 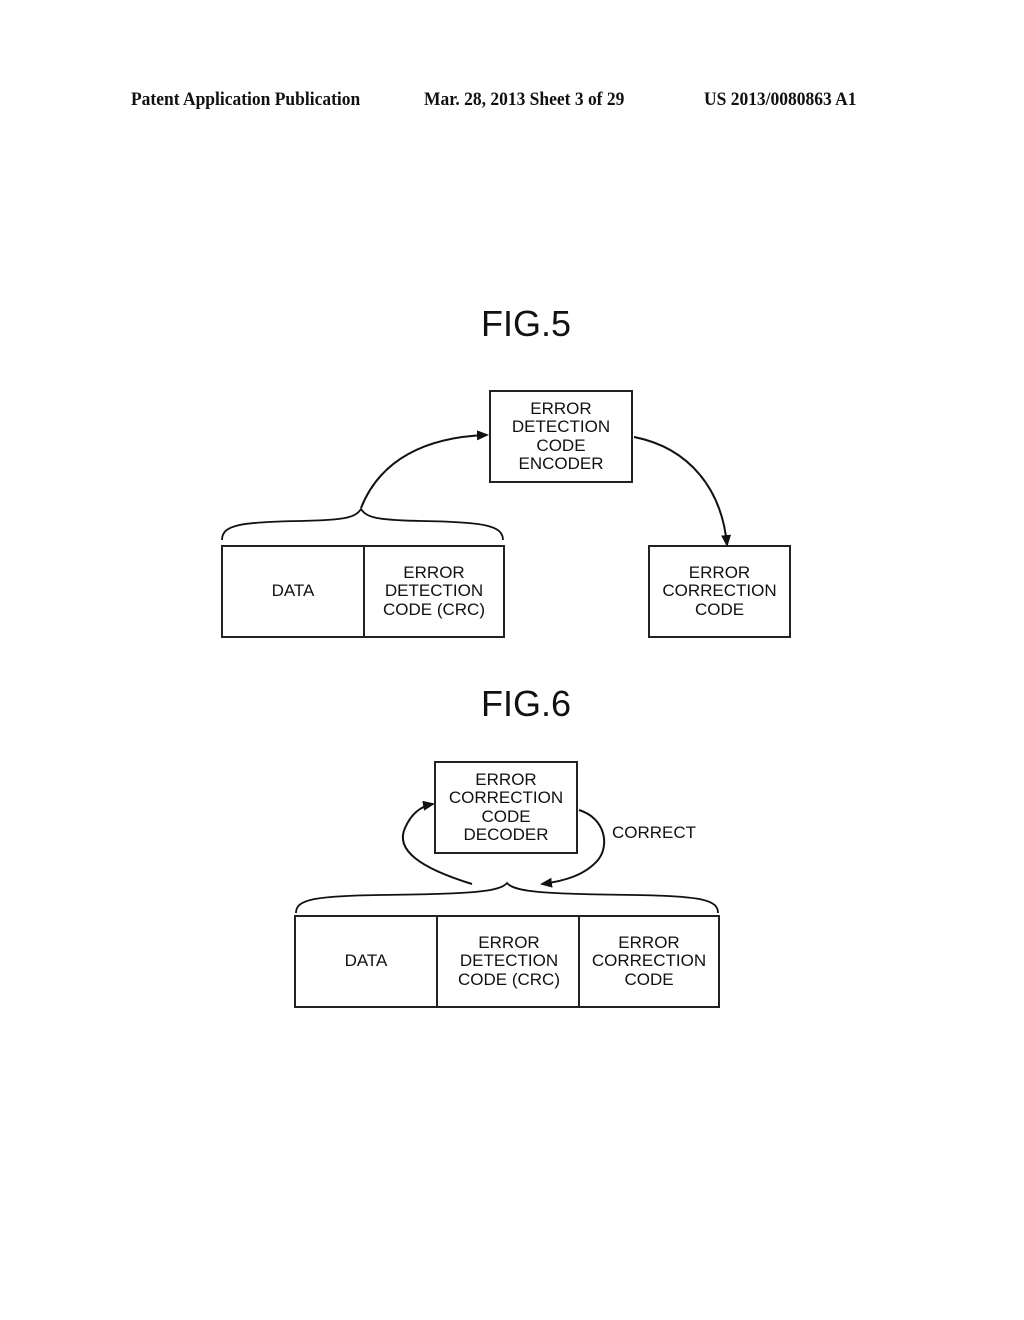 I want to click on fig5-arrow-to-ecc, so click(x=682, y=491).